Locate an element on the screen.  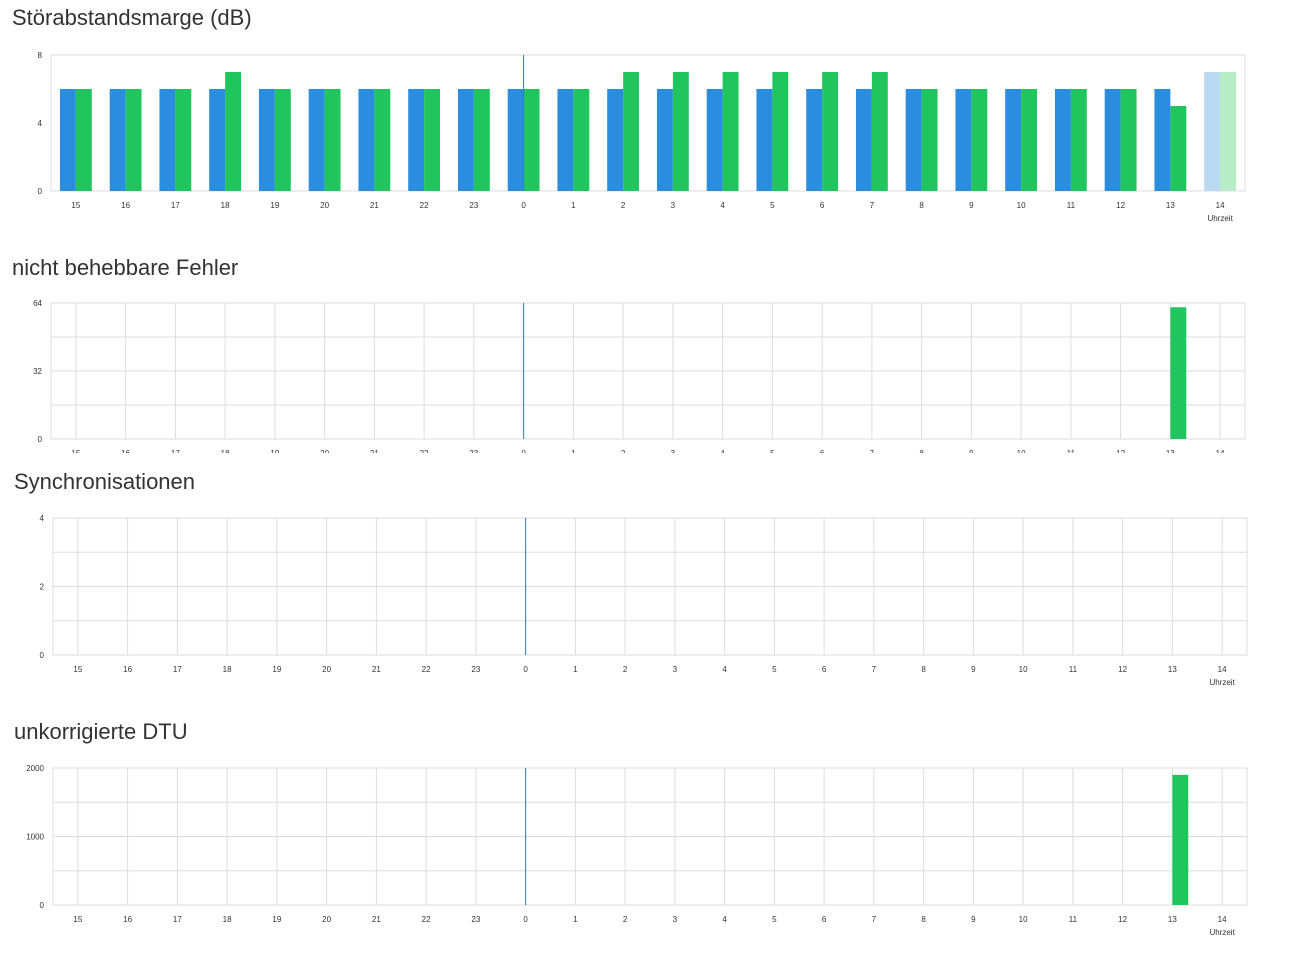
y-tick-label: 2 is located at coordinates (42, 587).